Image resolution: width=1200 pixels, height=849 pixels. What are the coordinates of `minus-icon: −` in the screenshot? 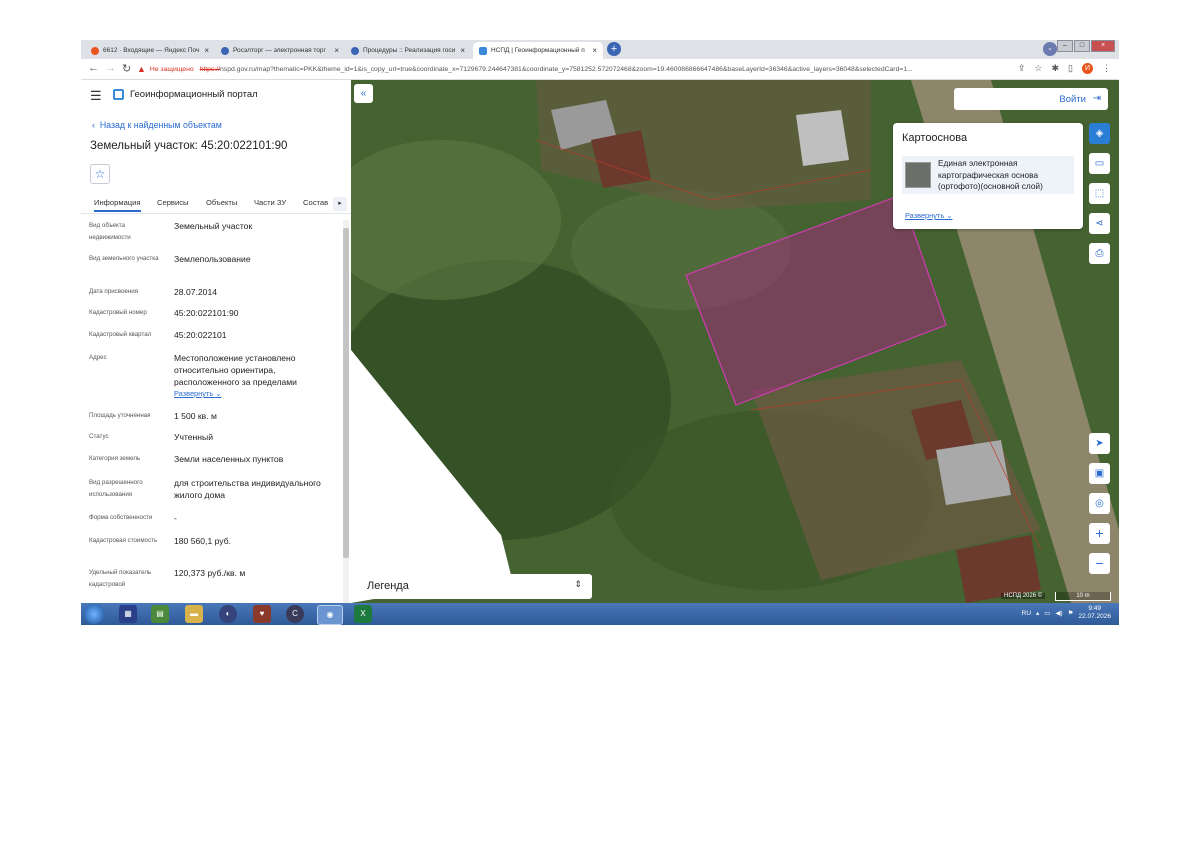 It's located at (1099, 563).